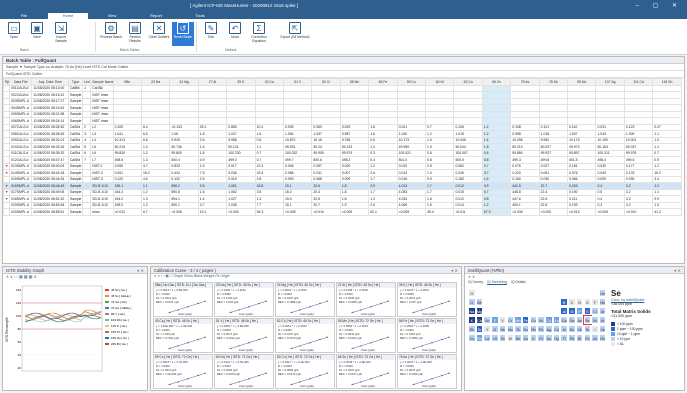  I want to click on element-cell-na: Na, so click(472, 311).